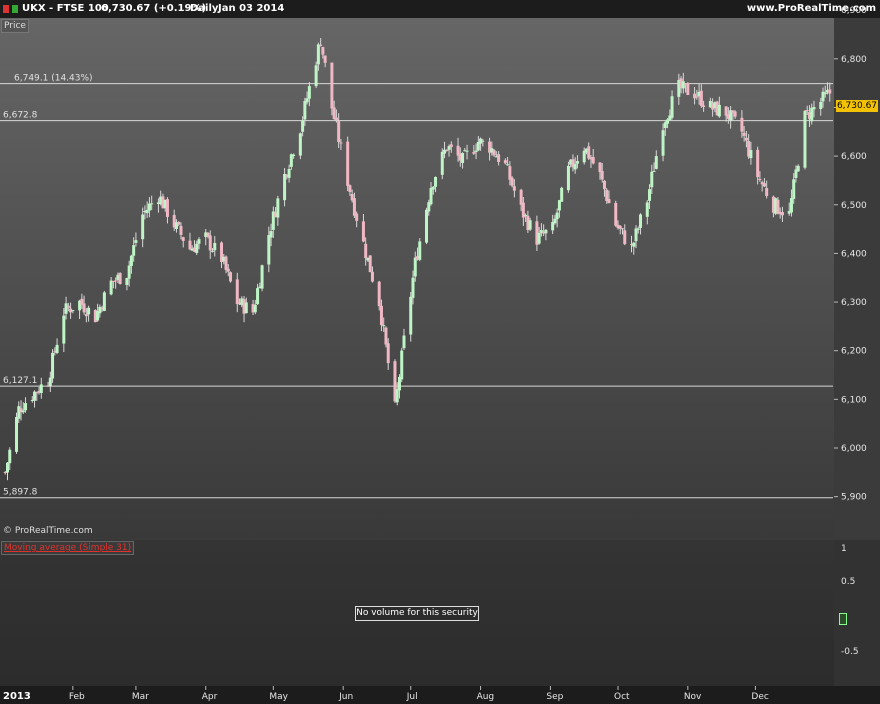 The width and height of the screenshot is (880, 704). I want to click on time-label: Sep, so click(554, 697).